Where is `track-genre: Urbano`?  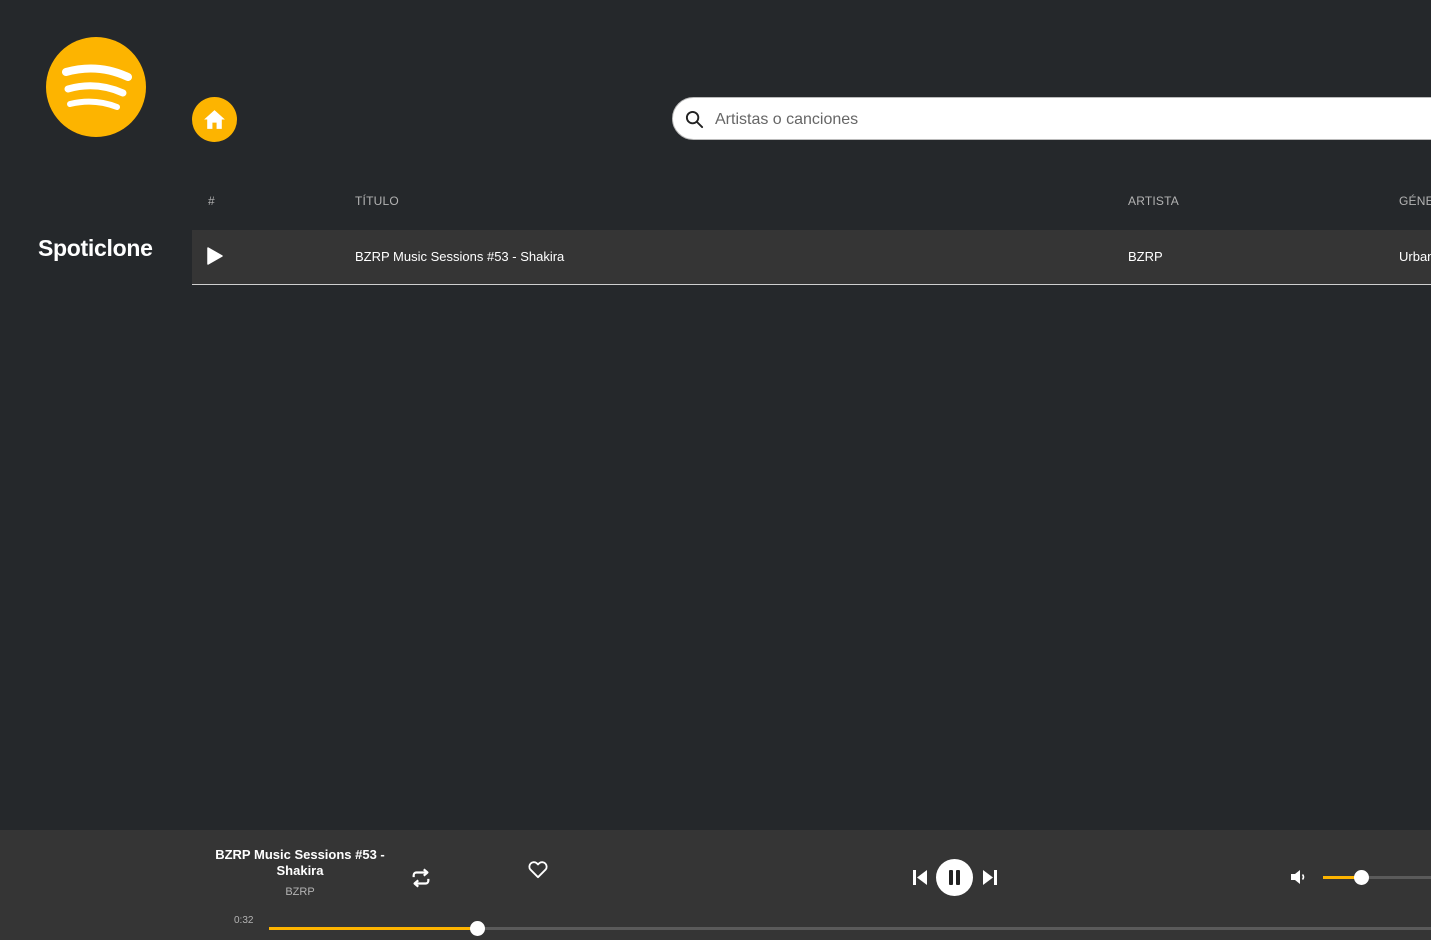 track-genre: Urbano is located at coordinates (1415, 256).